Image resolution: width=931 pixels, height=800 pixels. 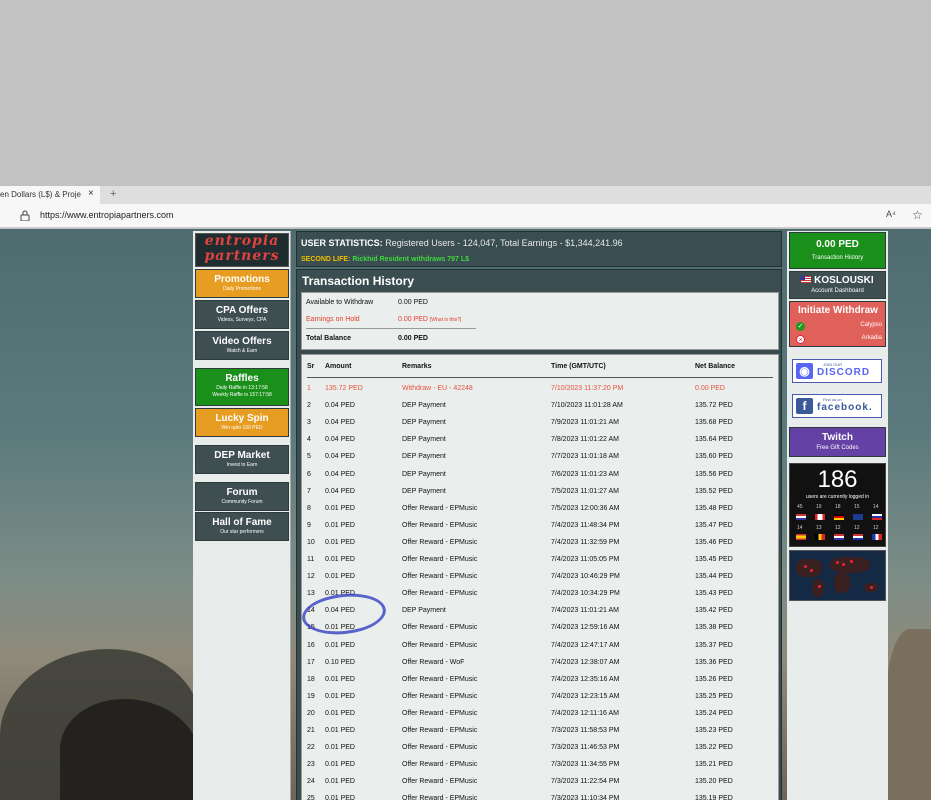 What do you see at coordinates (342, 243) in the screenshot?
I see `stats-label: USER STATISTICS:` at bounding box center [342, 243].